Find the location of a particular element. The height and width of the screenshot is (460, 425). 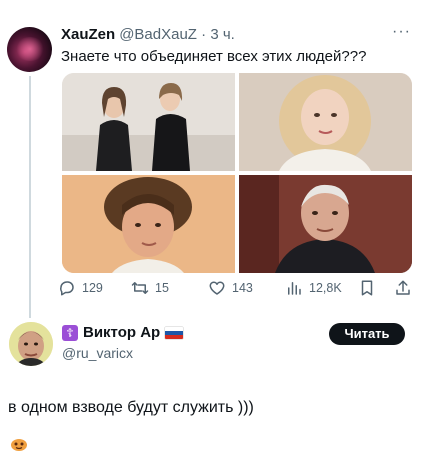

author-handle: @BadXauZ is located at coordinates (158, 34).